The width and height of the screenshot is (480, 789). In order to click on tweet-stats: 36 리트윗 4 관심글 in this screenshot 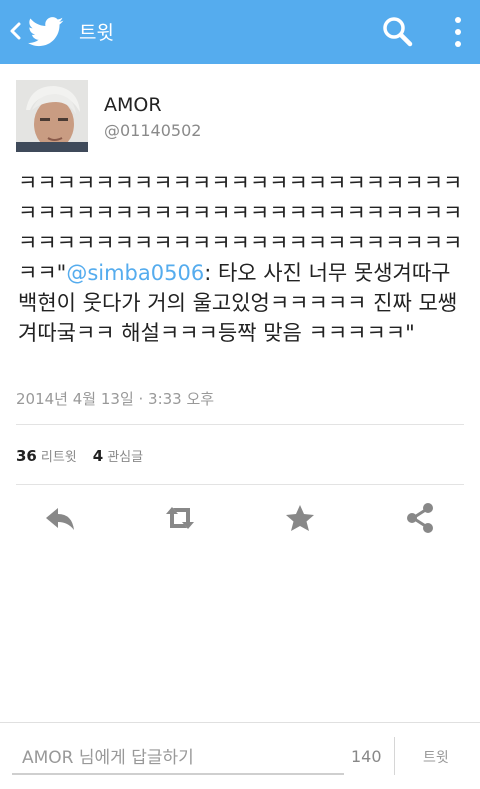, I will do `click(79, 455)`.